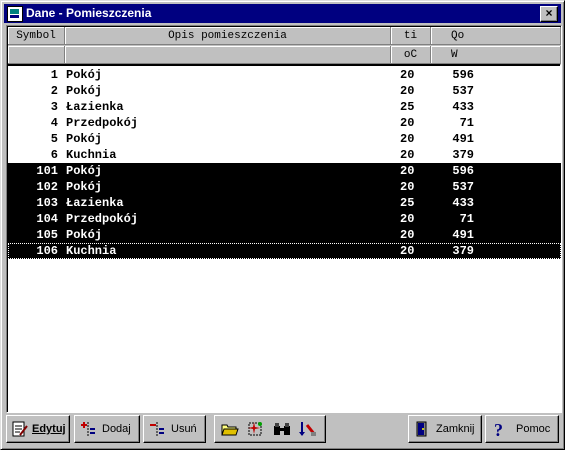 This screenshot has width=565, height=450. Describe the element at coordinates (282, 13) in the screenshot. I see `title-bar: Dane - Pomieszczenia ×` at that location.